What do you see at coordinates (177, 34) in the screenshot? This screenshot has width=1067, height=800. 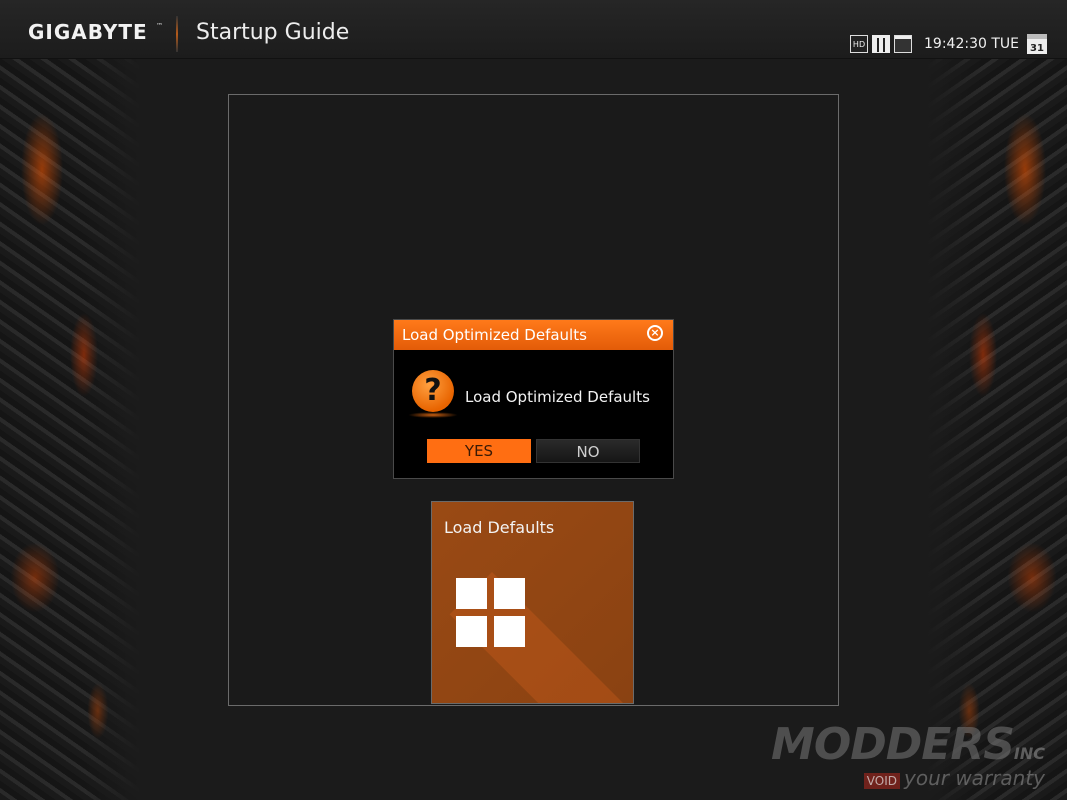 I see `header-divider` at bounding box center [177, 34].